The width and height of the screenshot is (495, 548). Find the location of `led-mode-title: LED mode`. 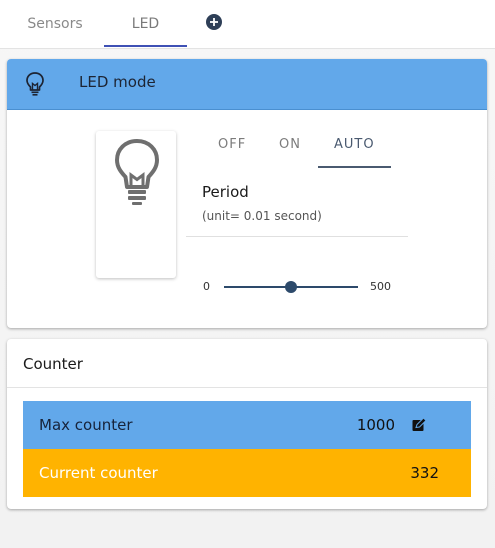

led-mode-title: LED mode is located at coordinates (117, 82).